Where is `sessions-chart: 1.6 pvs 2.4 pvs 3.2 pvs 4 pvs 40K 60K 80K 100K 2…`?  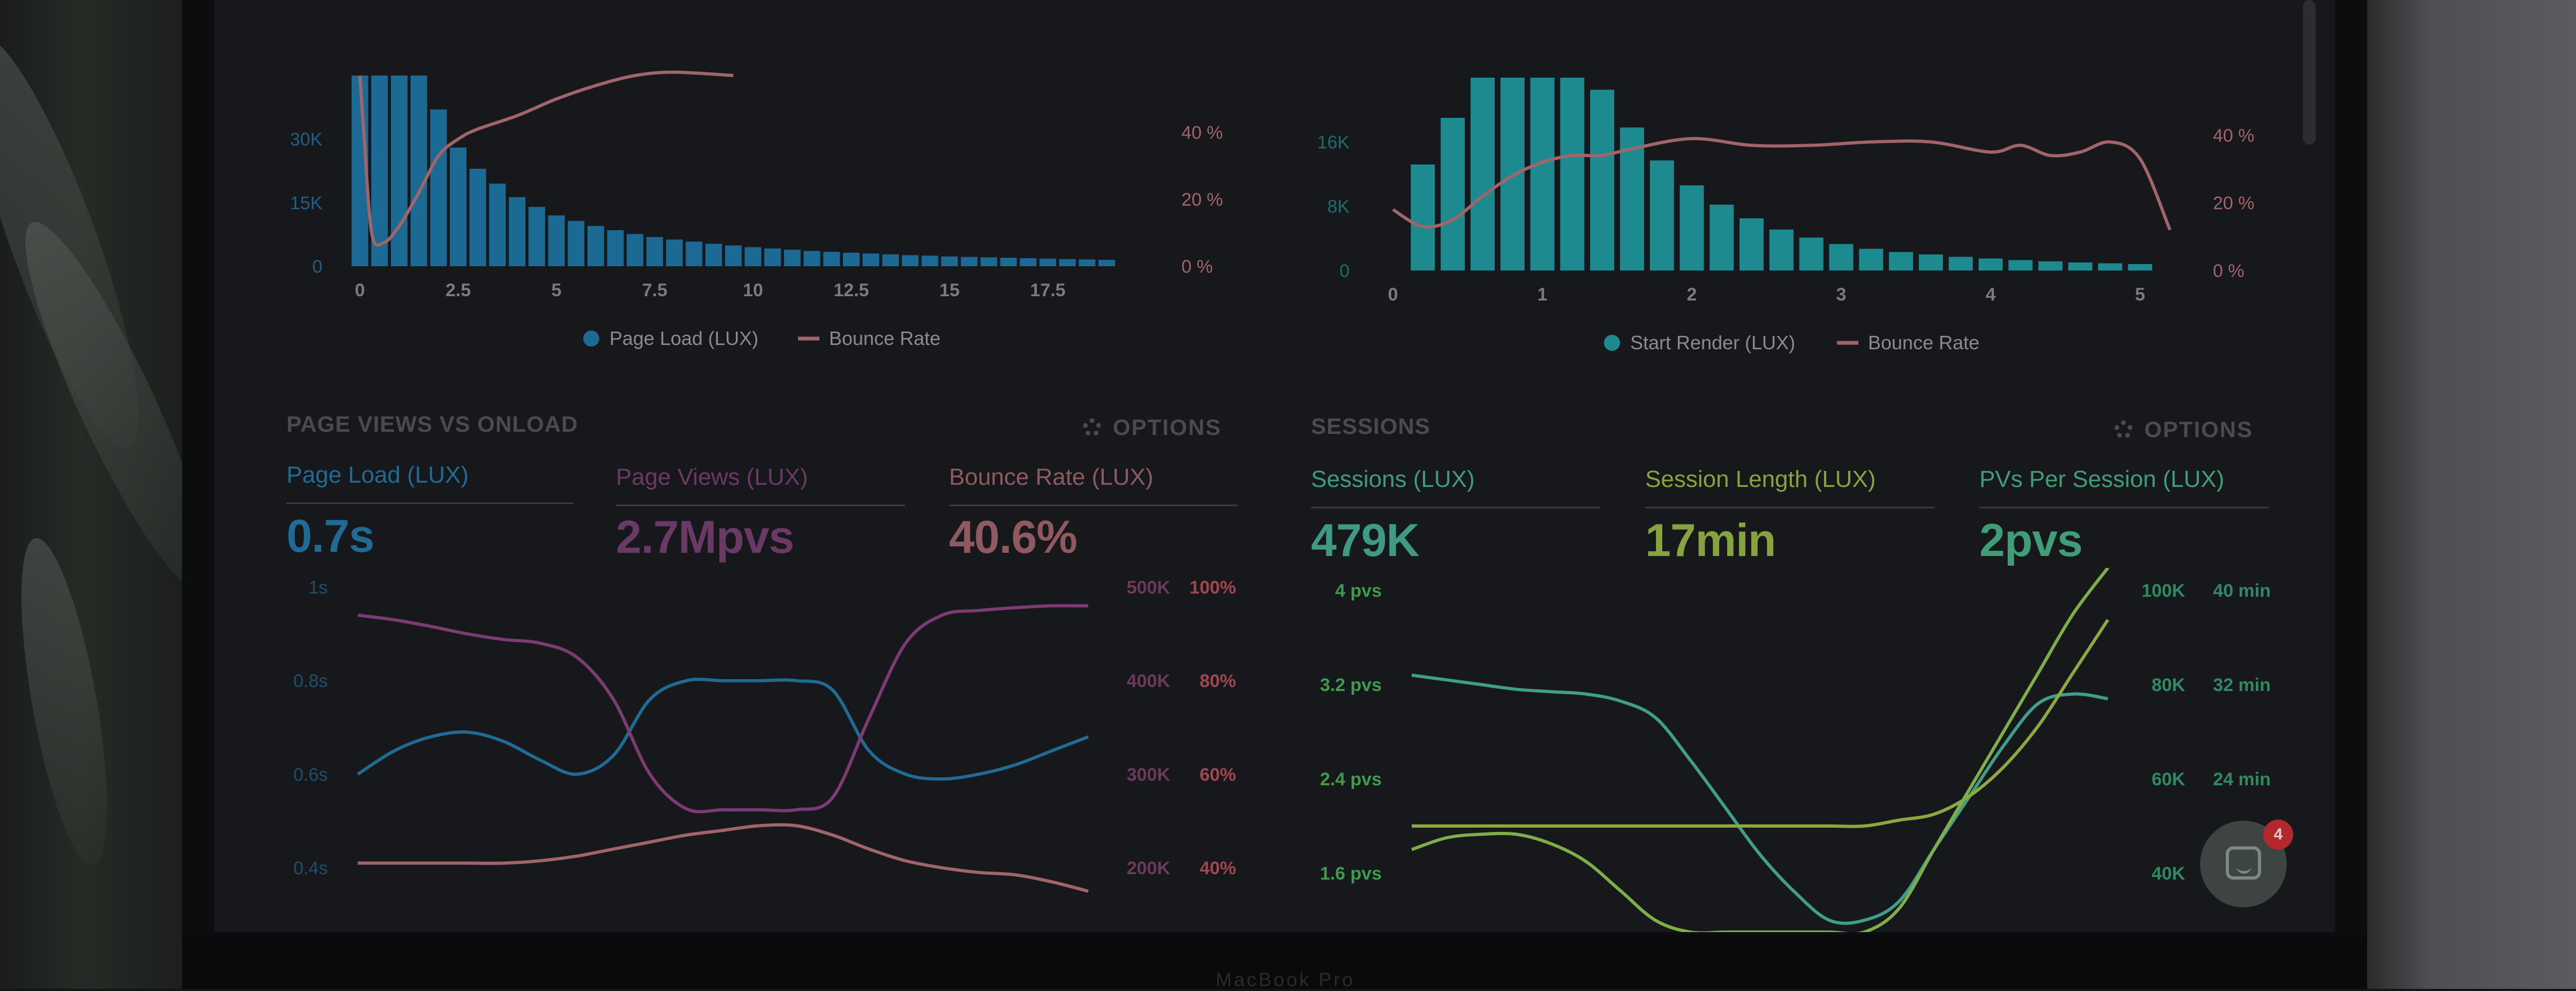
sessions-chart: 1.6 pvs 2.4 pvs 3.2 pvs 4 pvs 40K 60K 80K 100K 2… is located at coordinates (1795, 750).